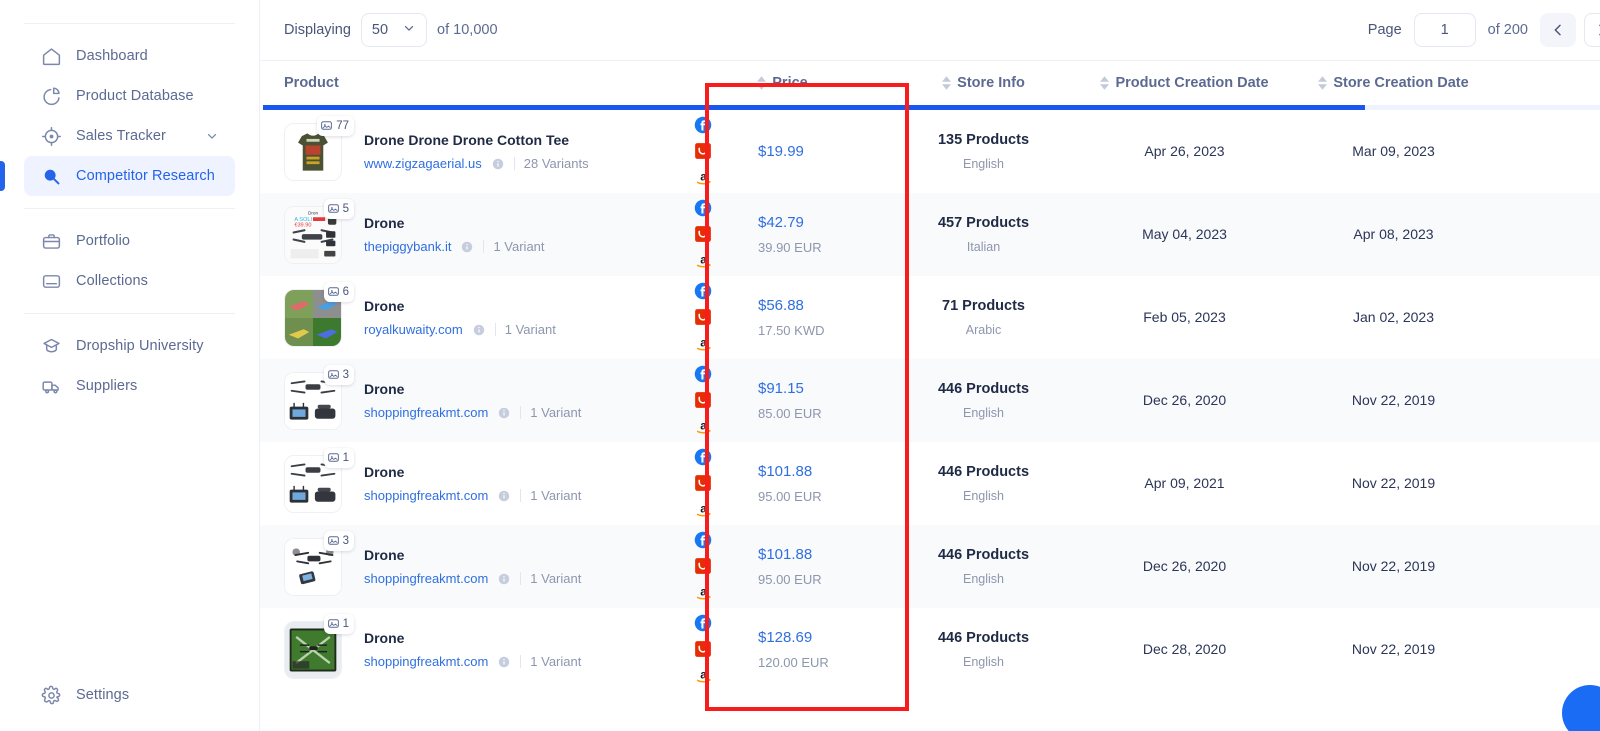 This screenshot has height=731, width=1600. What do you see at coordinates (1581, 708) in the screenshot?
I see `chat-widget-button` at bounding box center [1581, 708].